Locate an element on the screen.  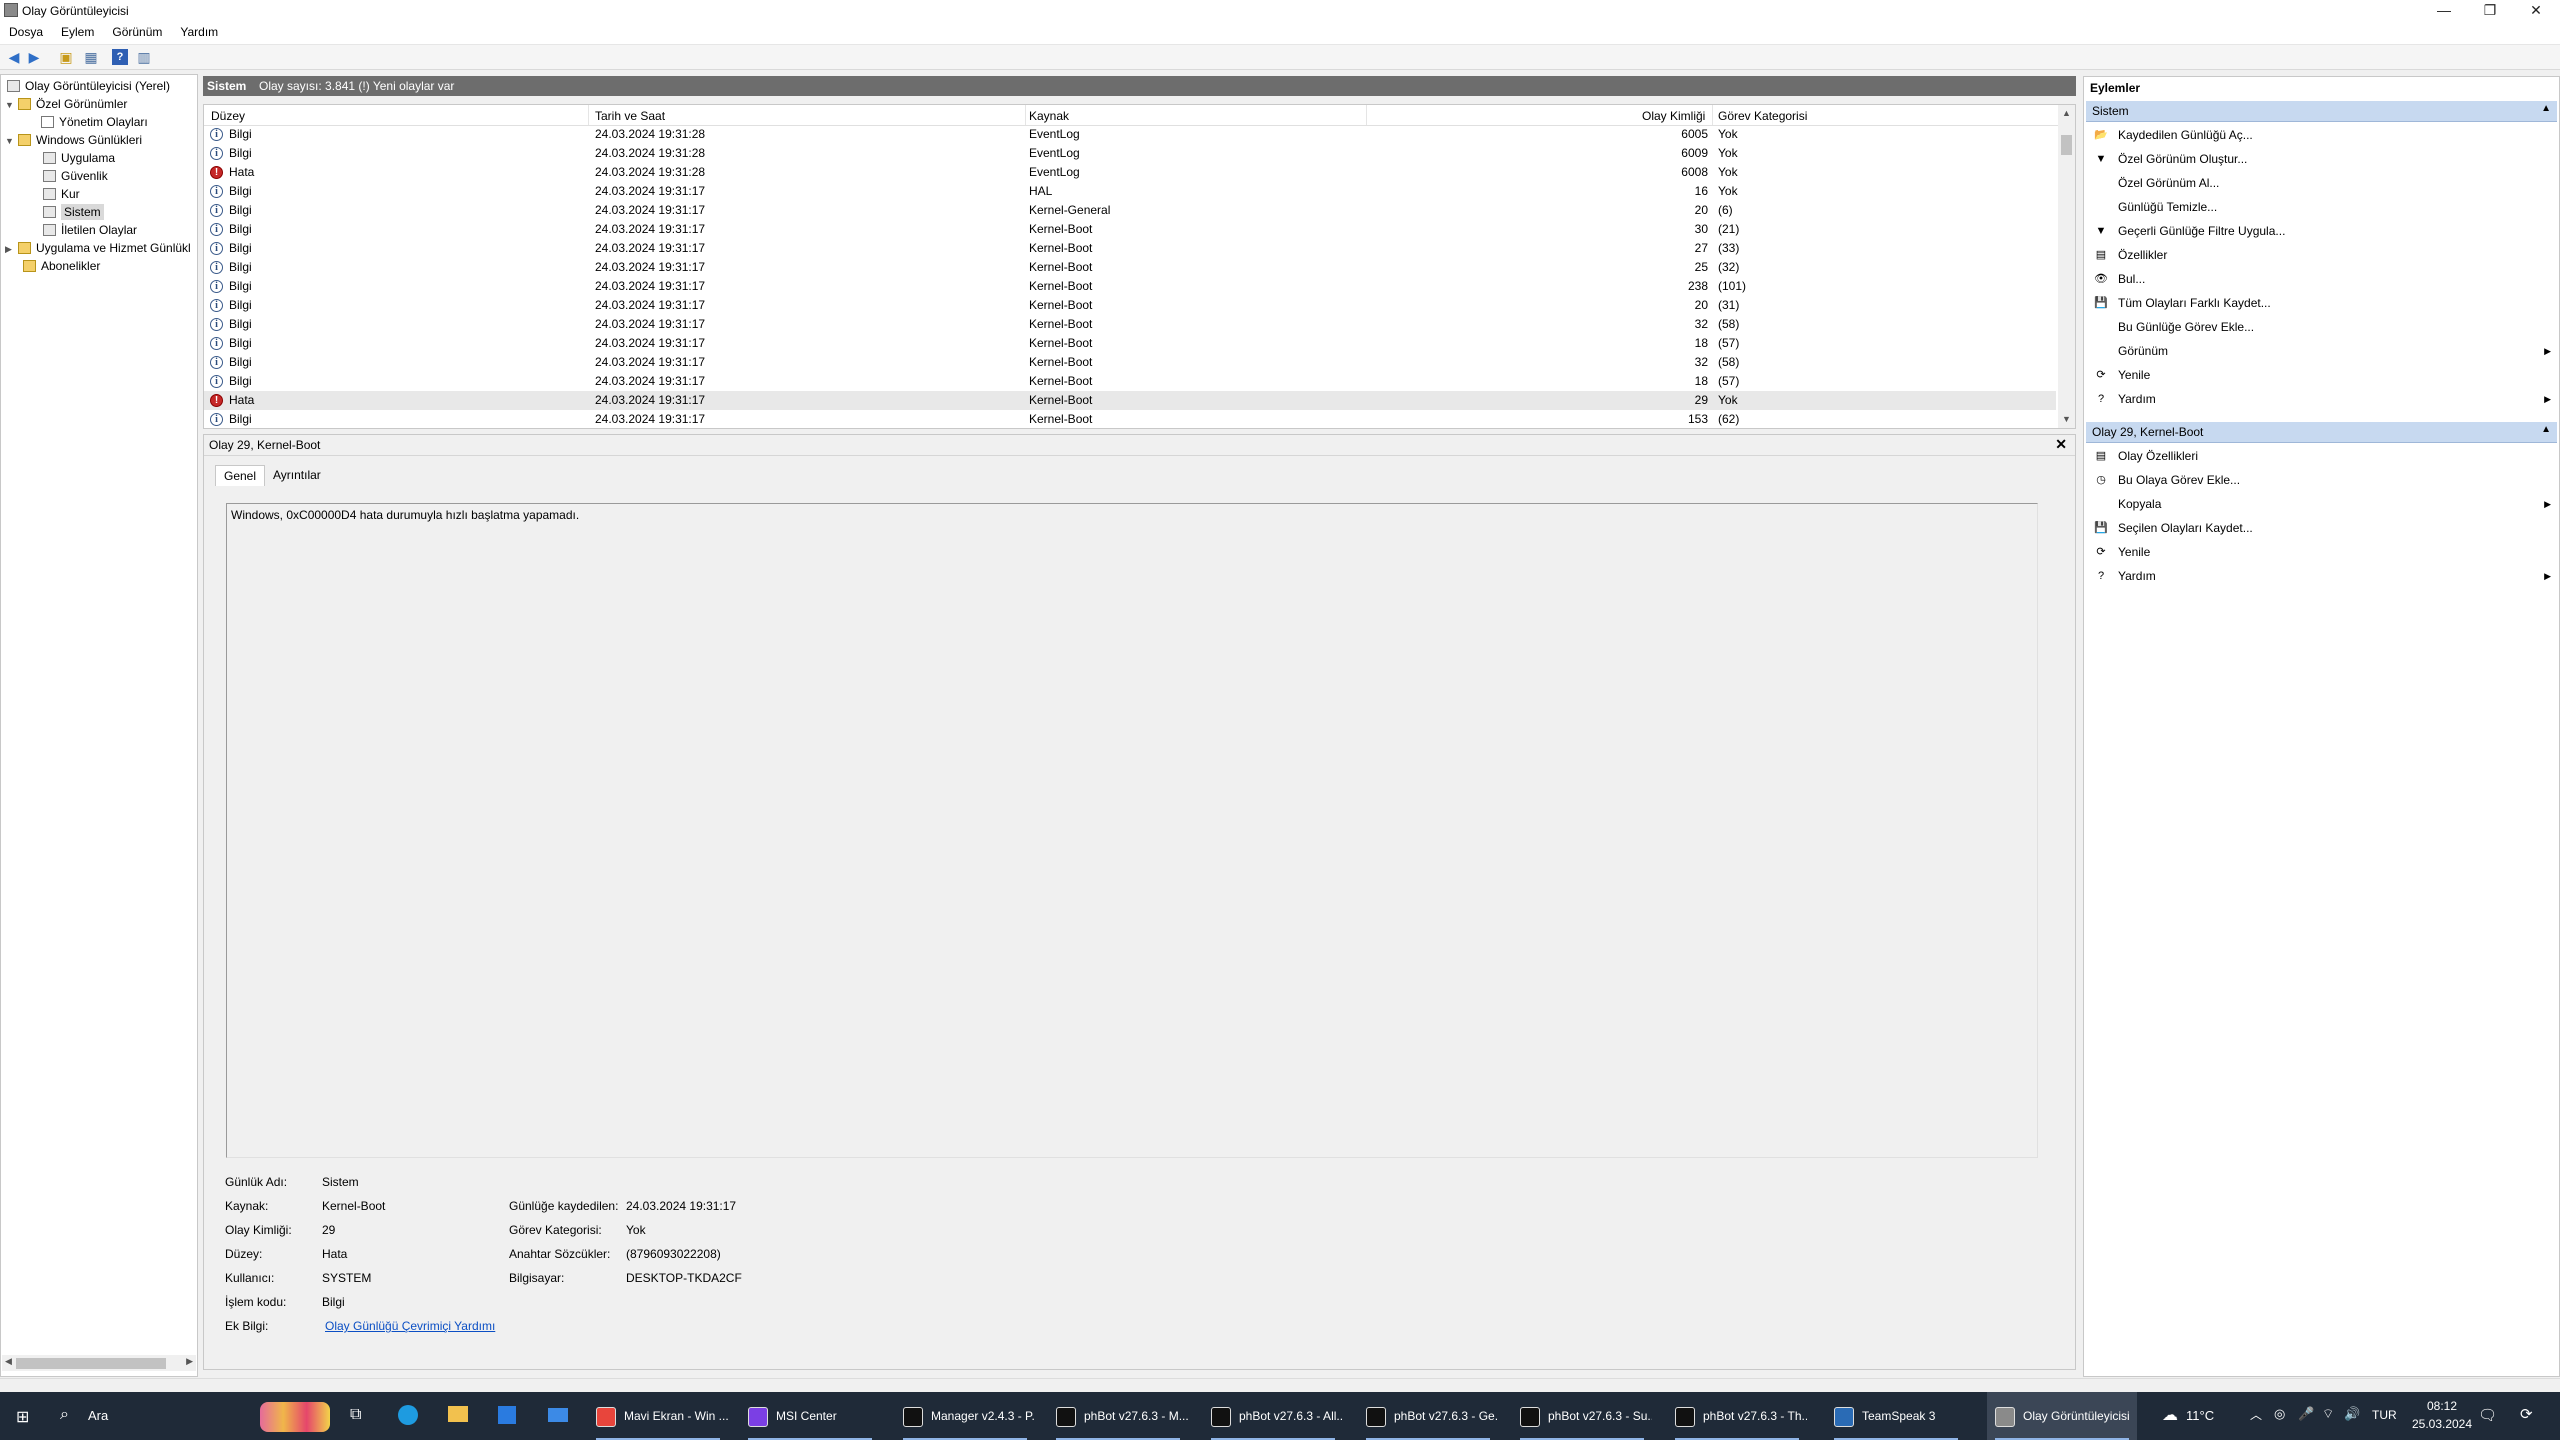
taskbar-search: ⌕ Ara is located at coordinates (148, 1416).